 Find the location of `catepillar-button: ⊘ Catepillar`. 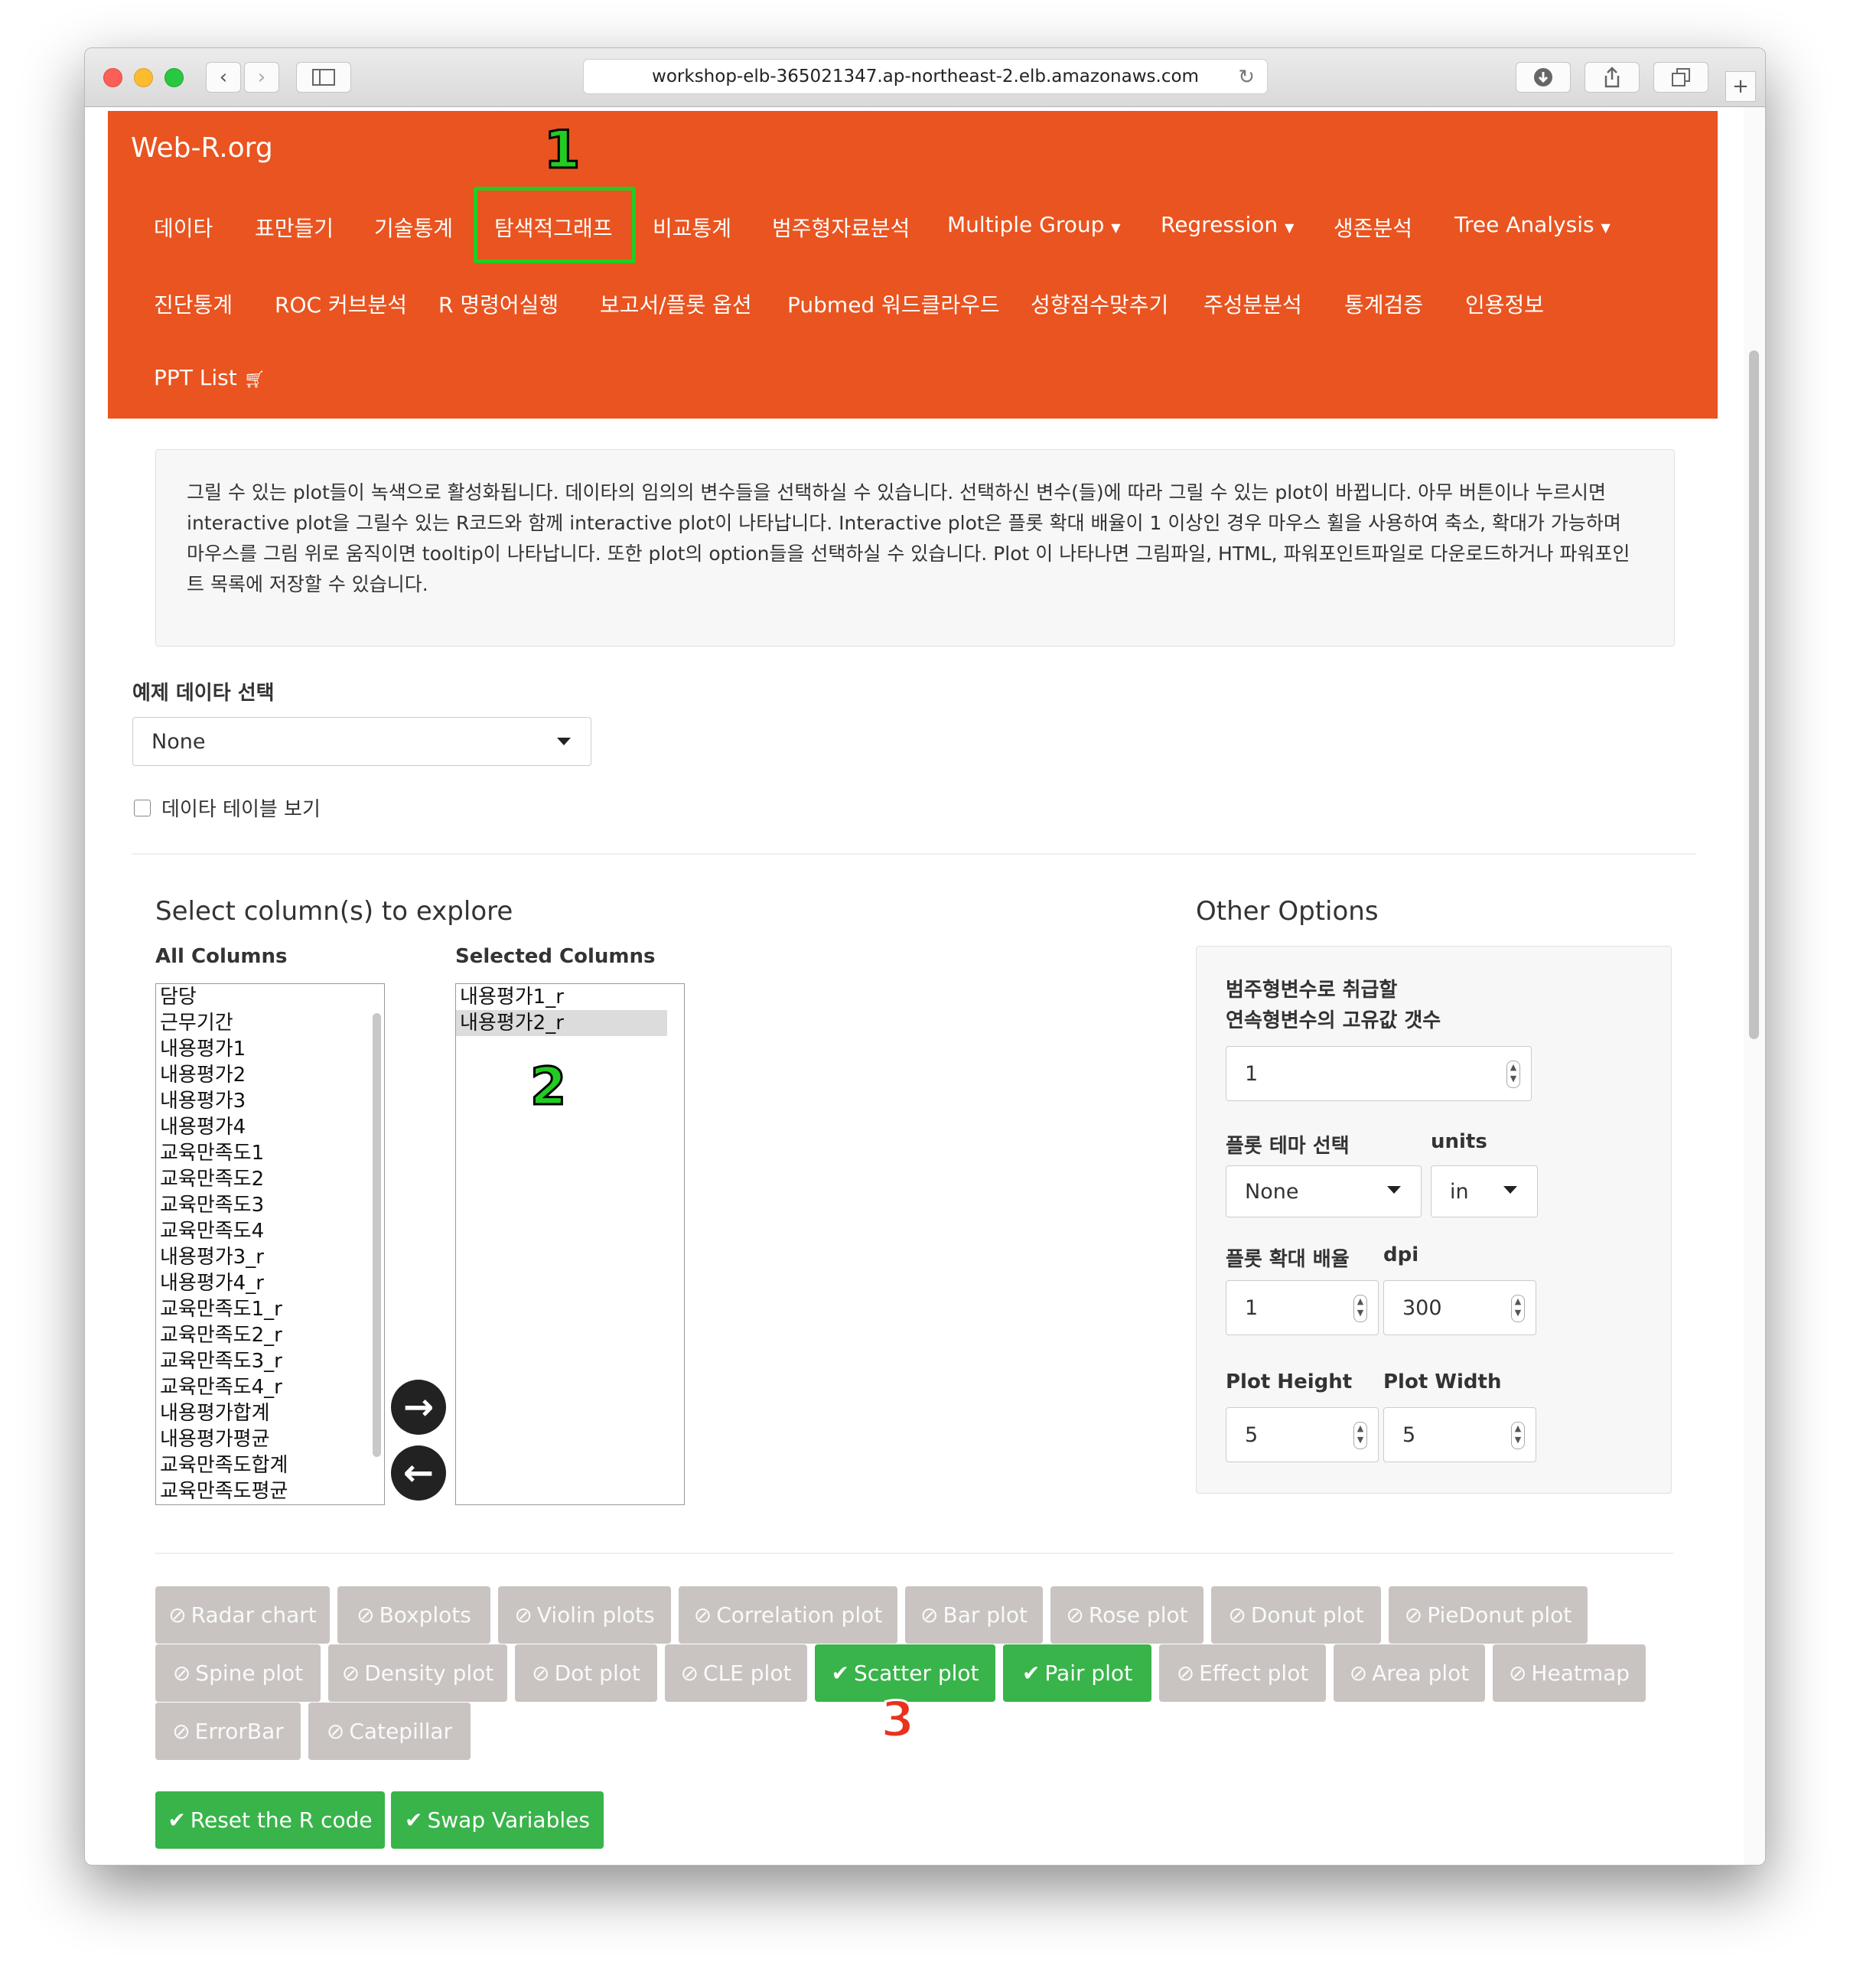

catepillar-button: ⊘ Catepillar is located at coordinates (389, 1731).